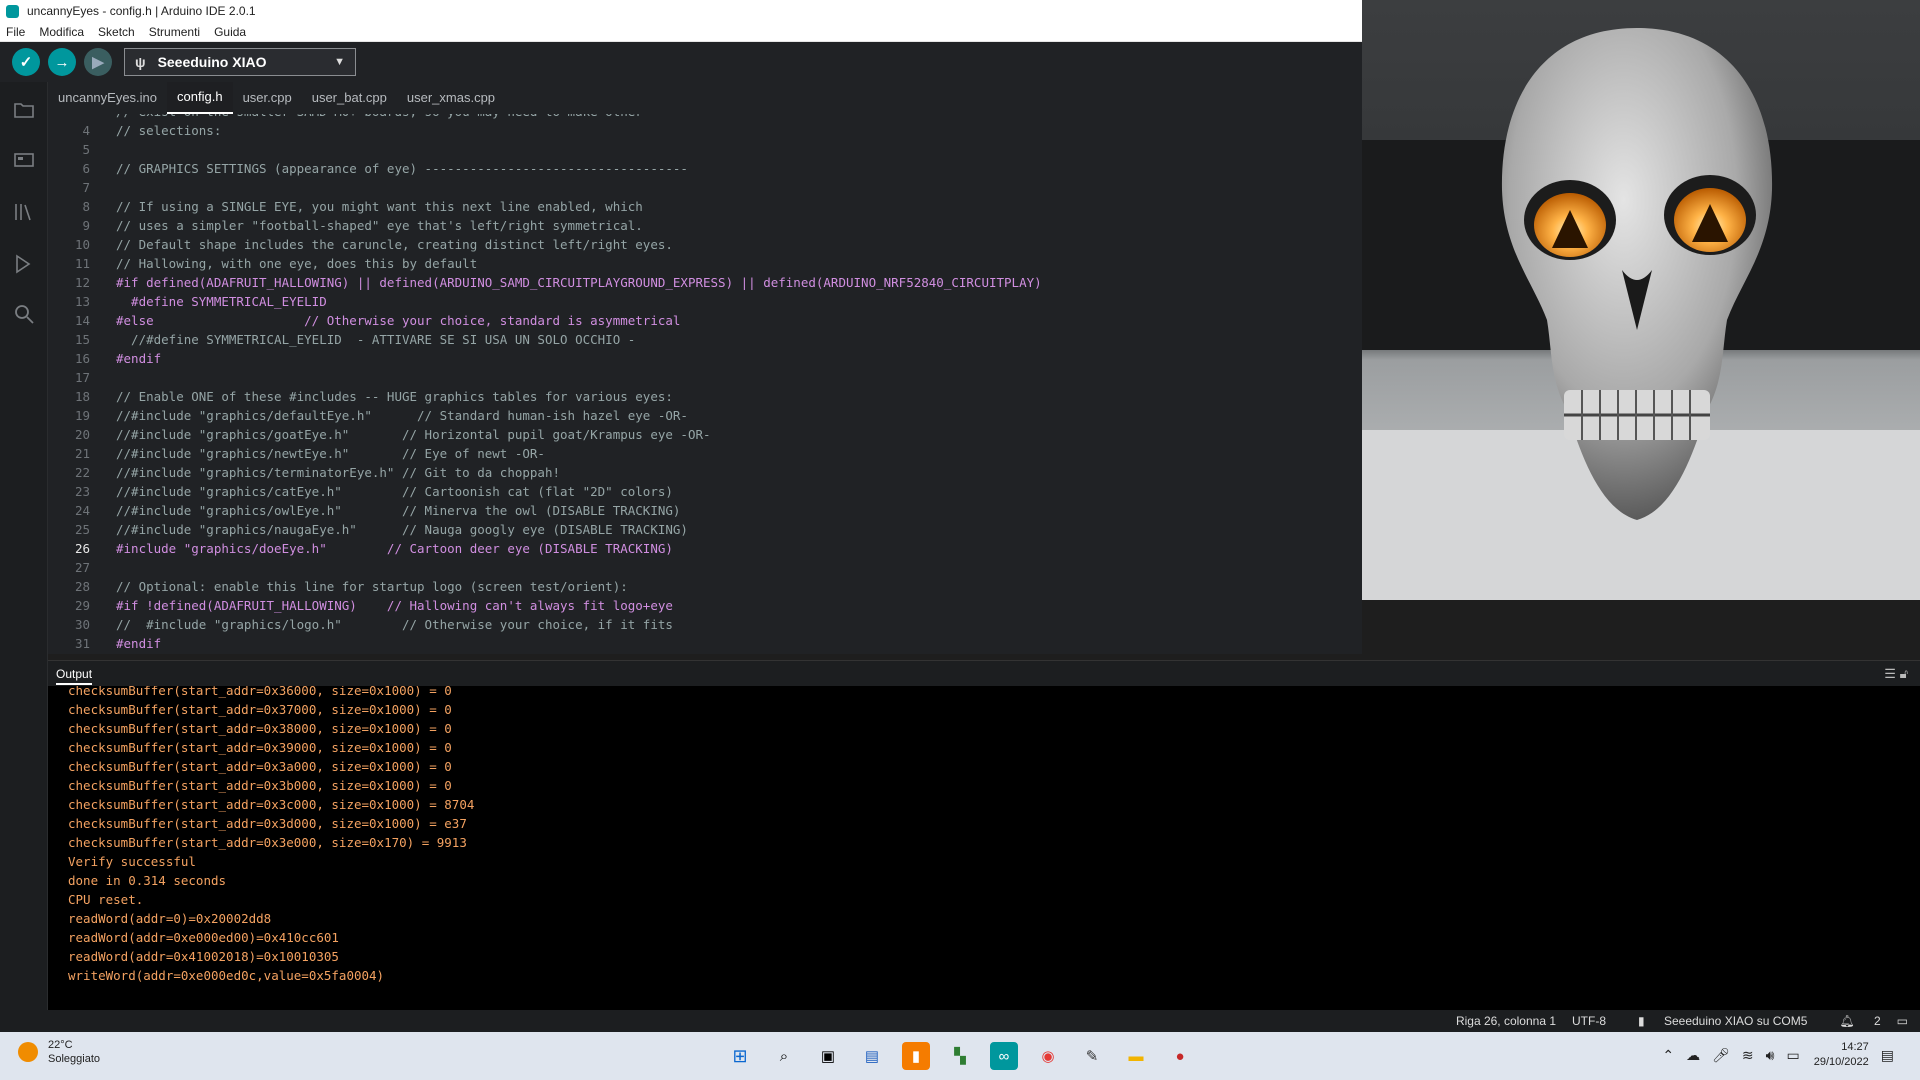 This screenshot has height=1080, width=1920. What do you see at coordinates (221, 301) in the screenshot?
I see `code-text: #define SYMMETRICAL_EYELID` at bounding box center [221, 301].